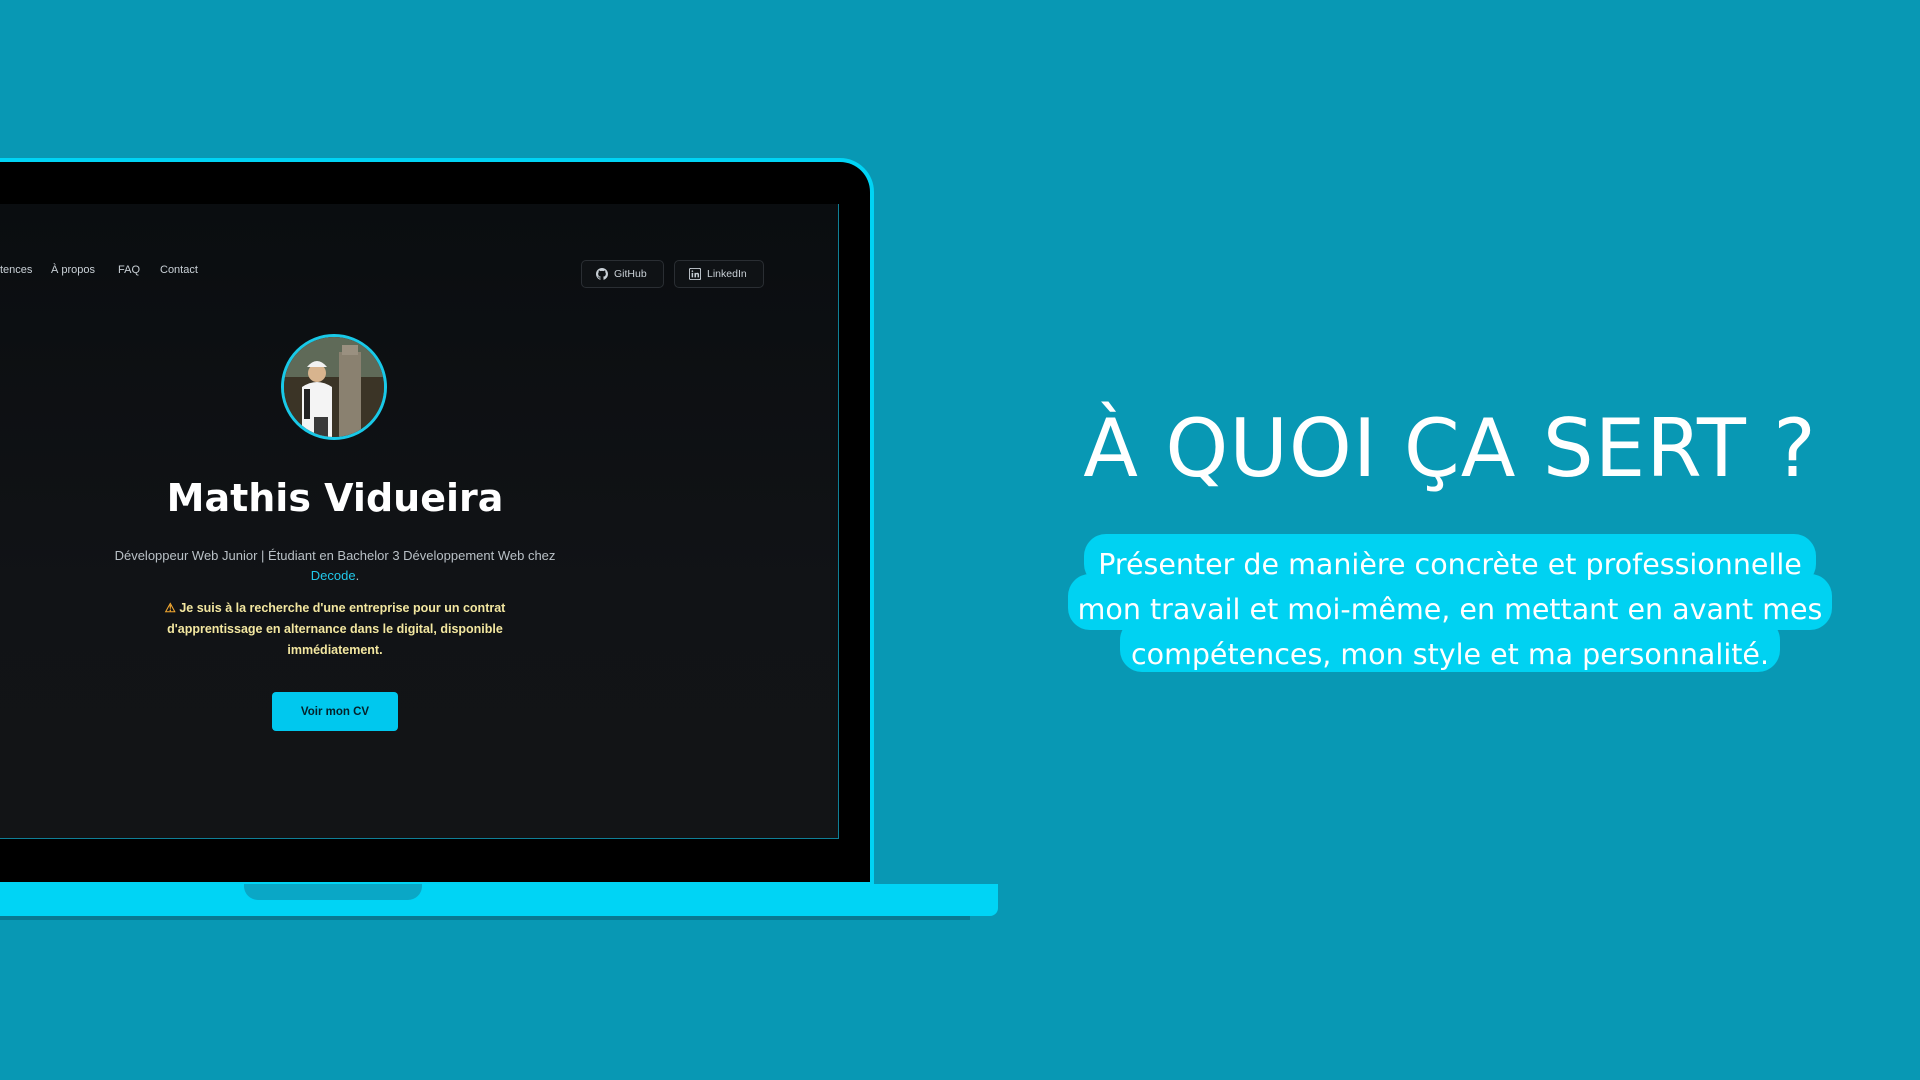  I want to click on profile-avatar, so click(334, 387).